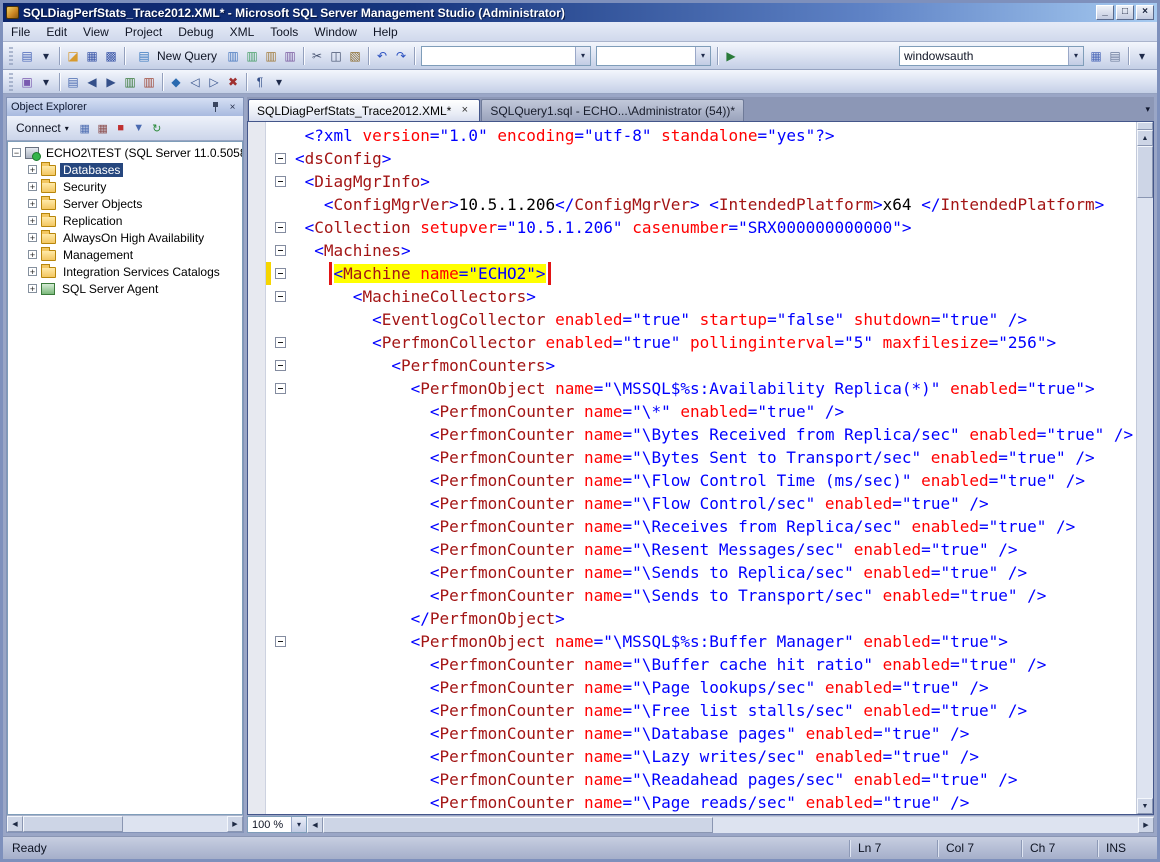  I want to click on menu-xml: XML, so click(242, 32).